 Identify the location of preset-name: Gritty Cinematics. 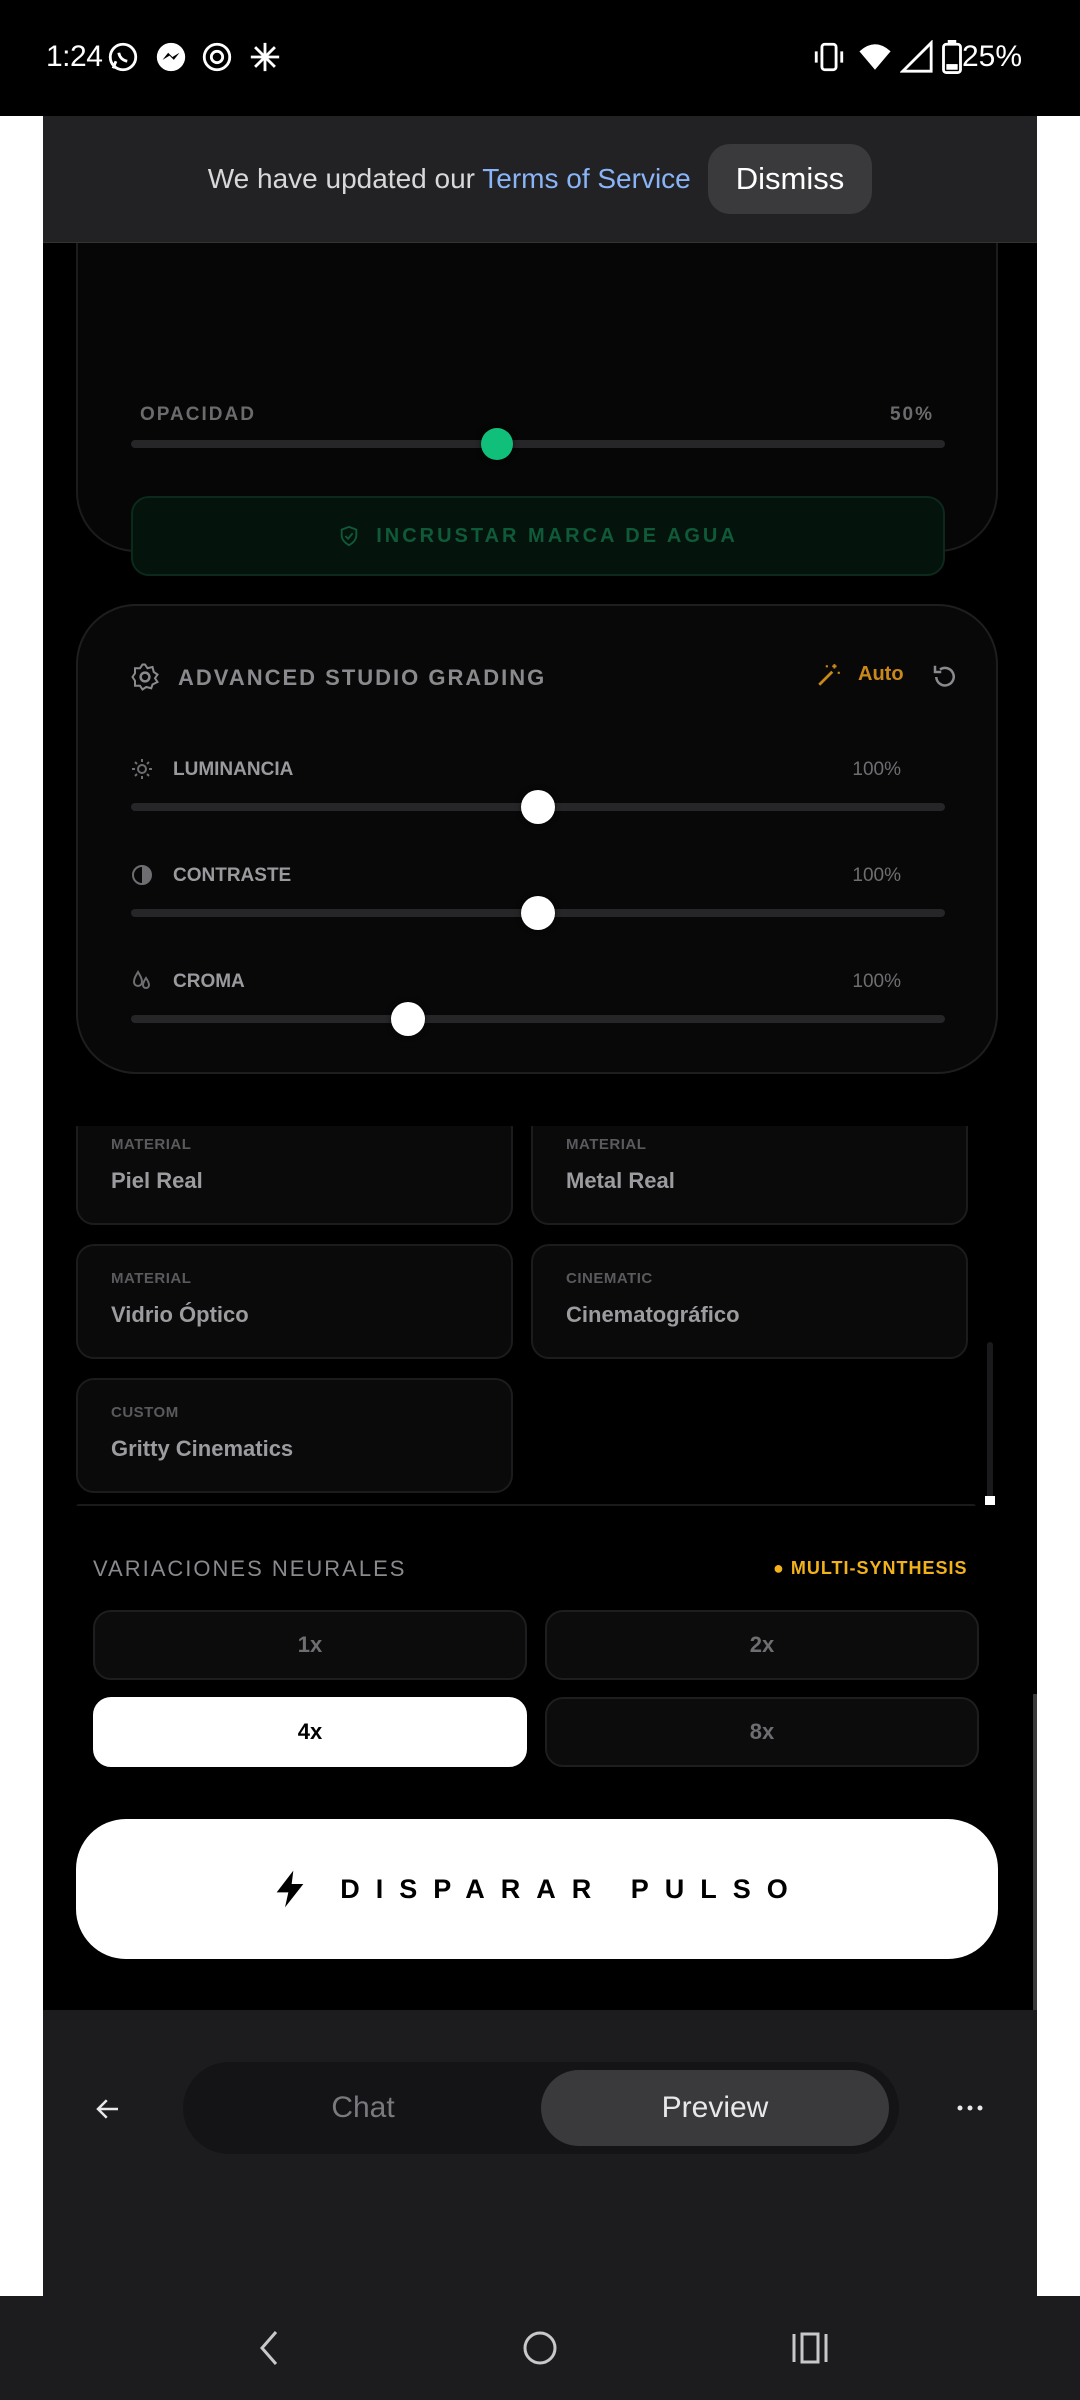
(202, 1448).